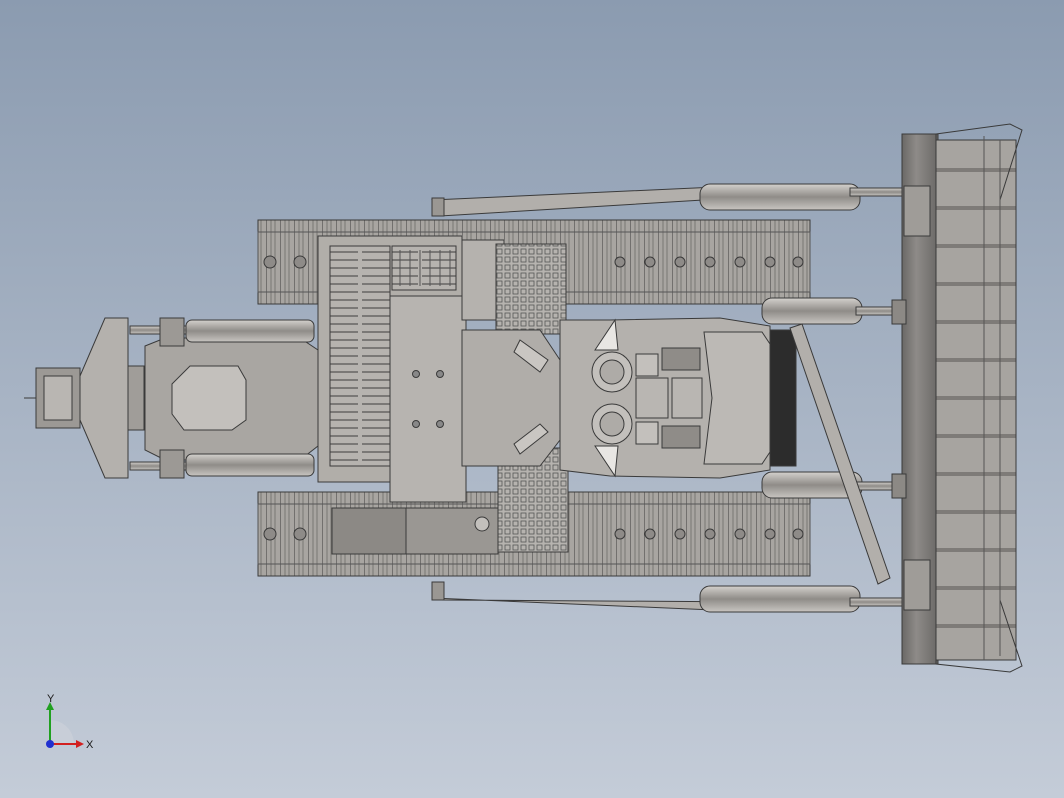 This screenshot has height=798, width=1064. Describe the element at coordinates (90, 745) in the screenshot. I see `x-axis-label: X` at that location.